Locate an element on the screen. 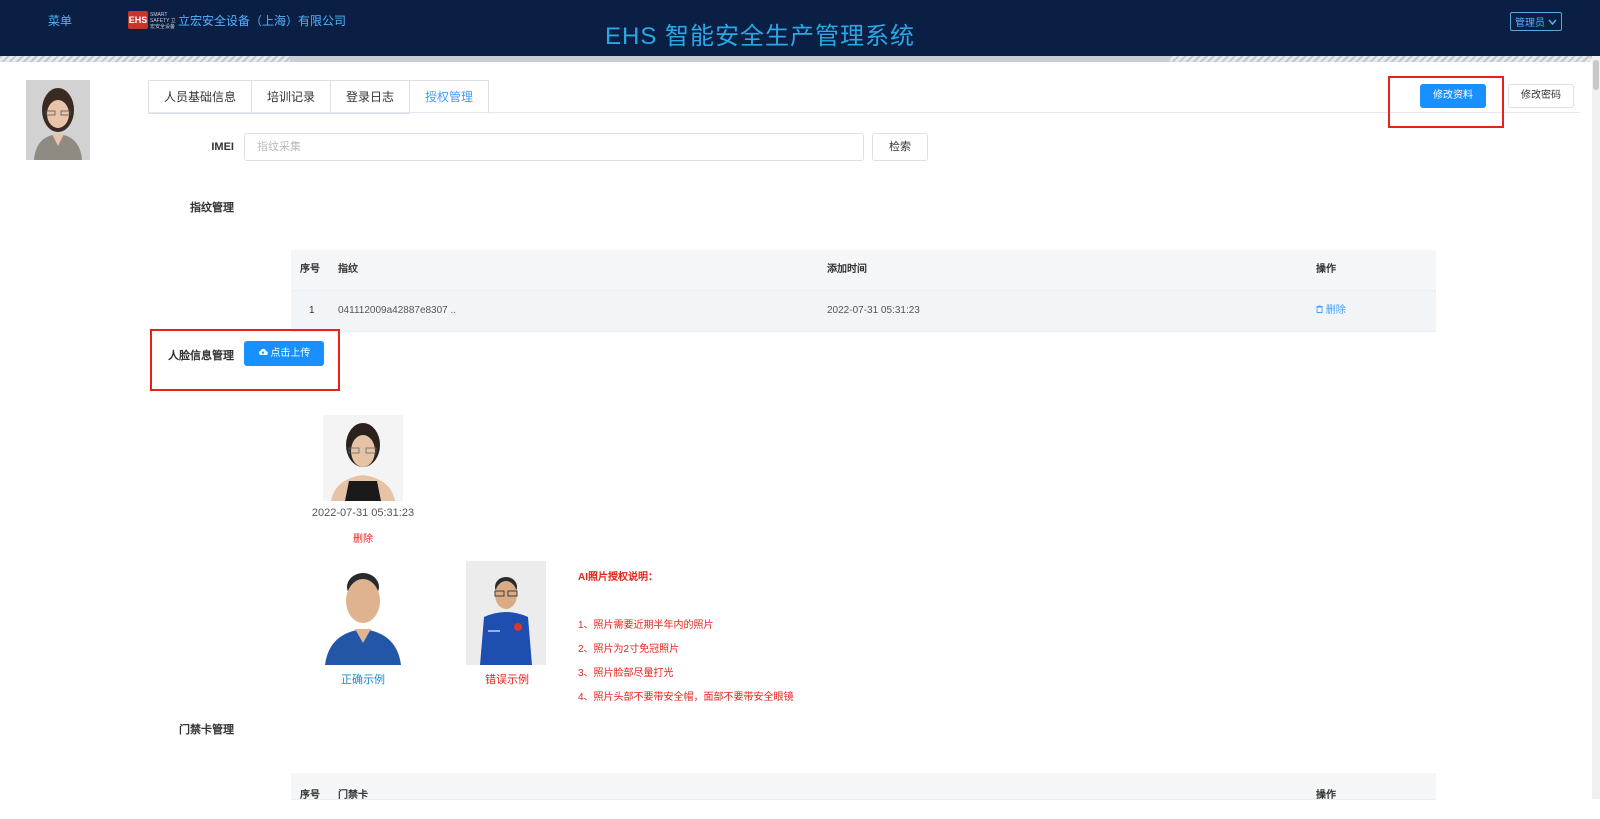  table-header: 序号 指纹 添加时间 操作 is located at coordinates (863, 270).